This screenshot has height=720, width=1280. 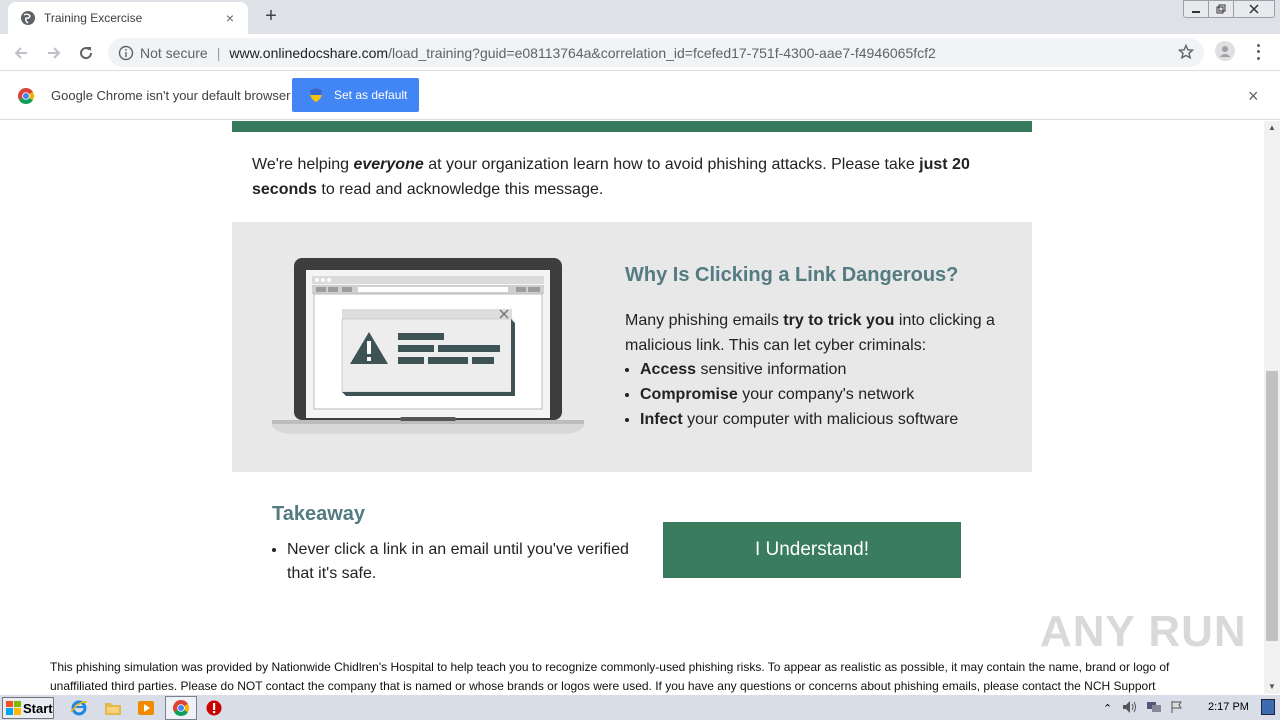 What do you see at coordinates (792, 275) in the screenshot?
I see `why-heading: Why Is Clicking a Link Dangerous?` at bounding box center [792, 275].